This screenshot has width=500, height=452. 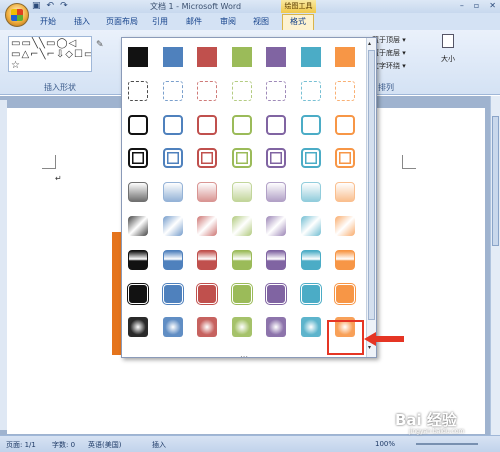 I want to click on close-icon: ✕, so click(x=492, y=5).